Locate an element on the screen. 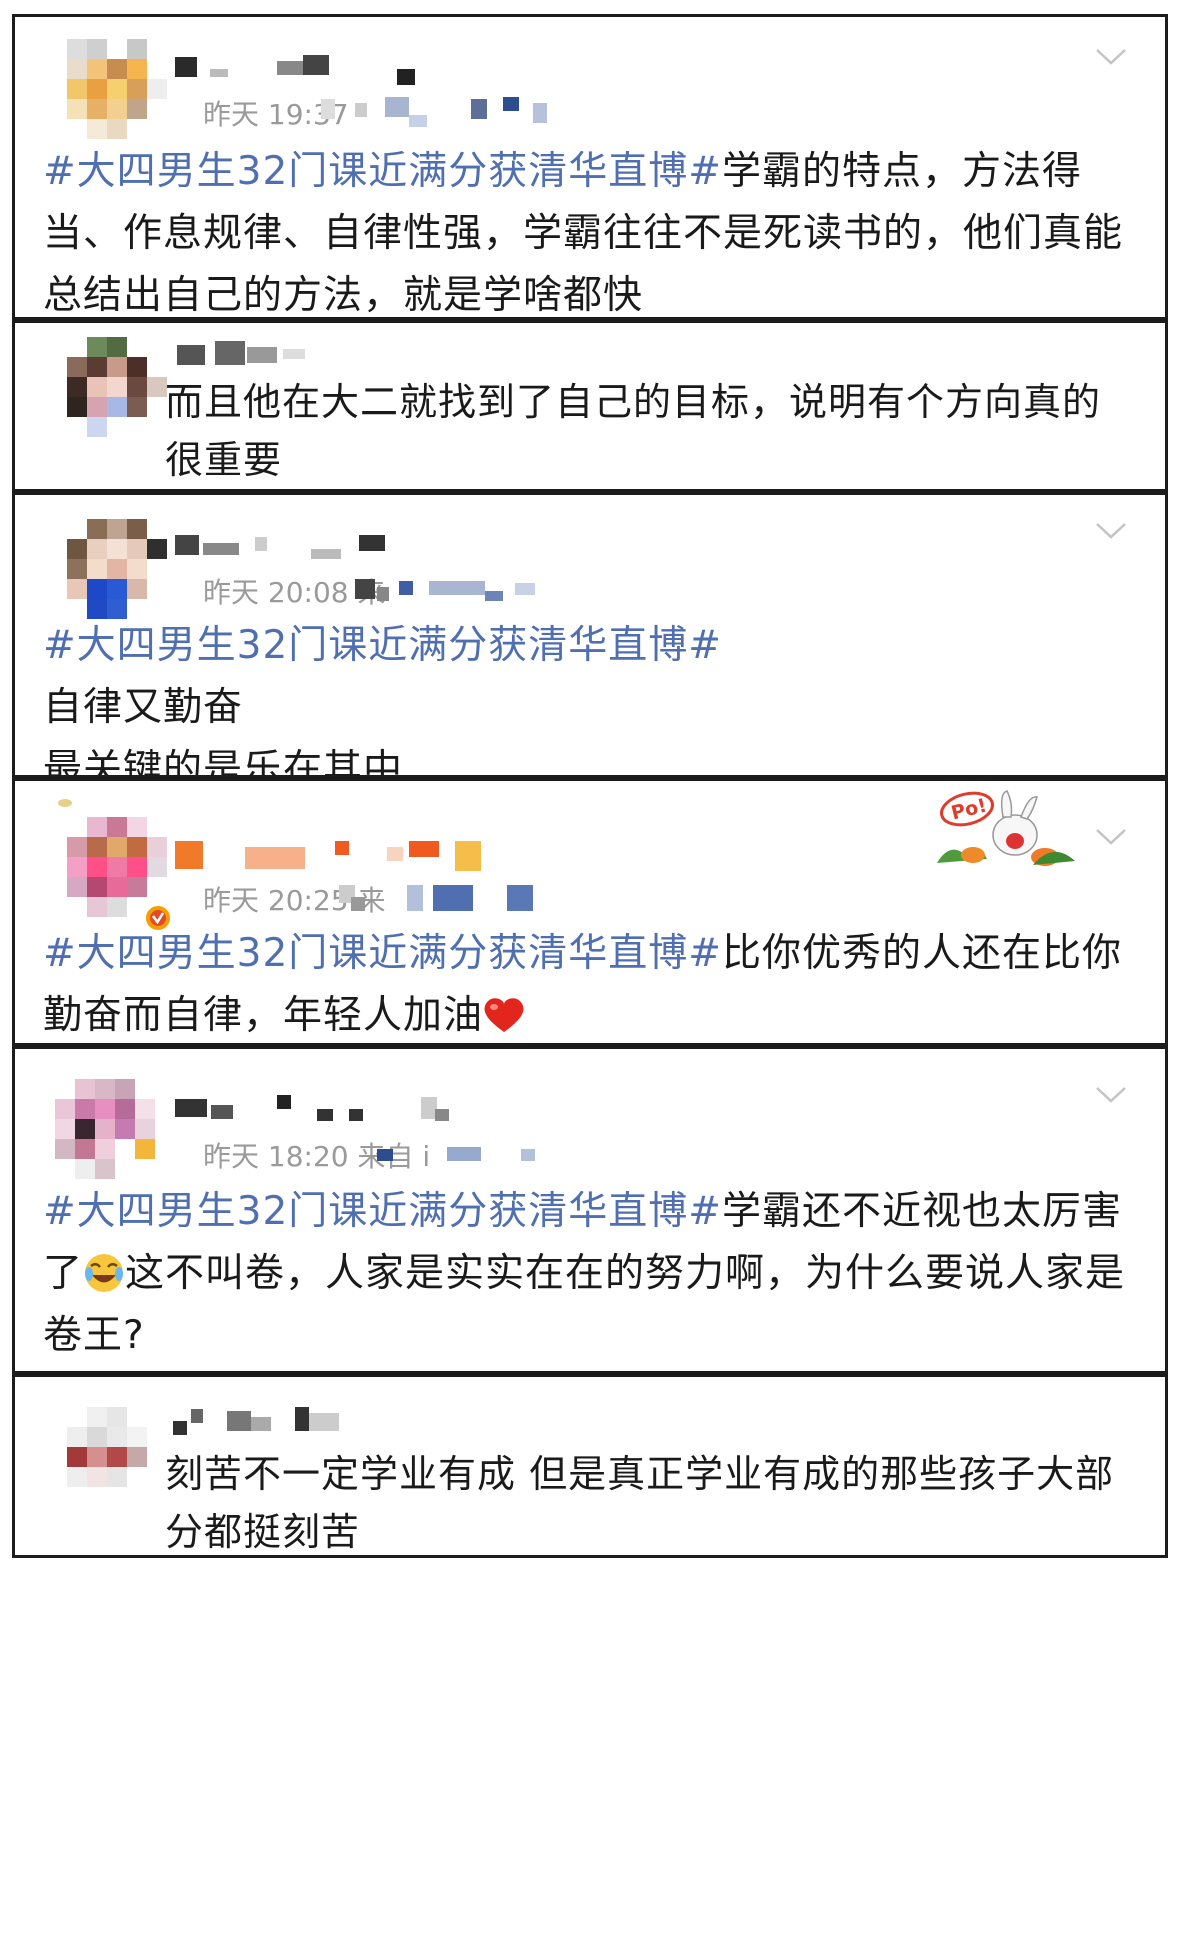 Image resolution: width=1187 pixels, height=1953 pixels. comment-text: #大四男生32门课近满分获清华直博#比你优秀的人还在比你勤奋而自律，年轻人加油 is located at coordinates (582, 984).